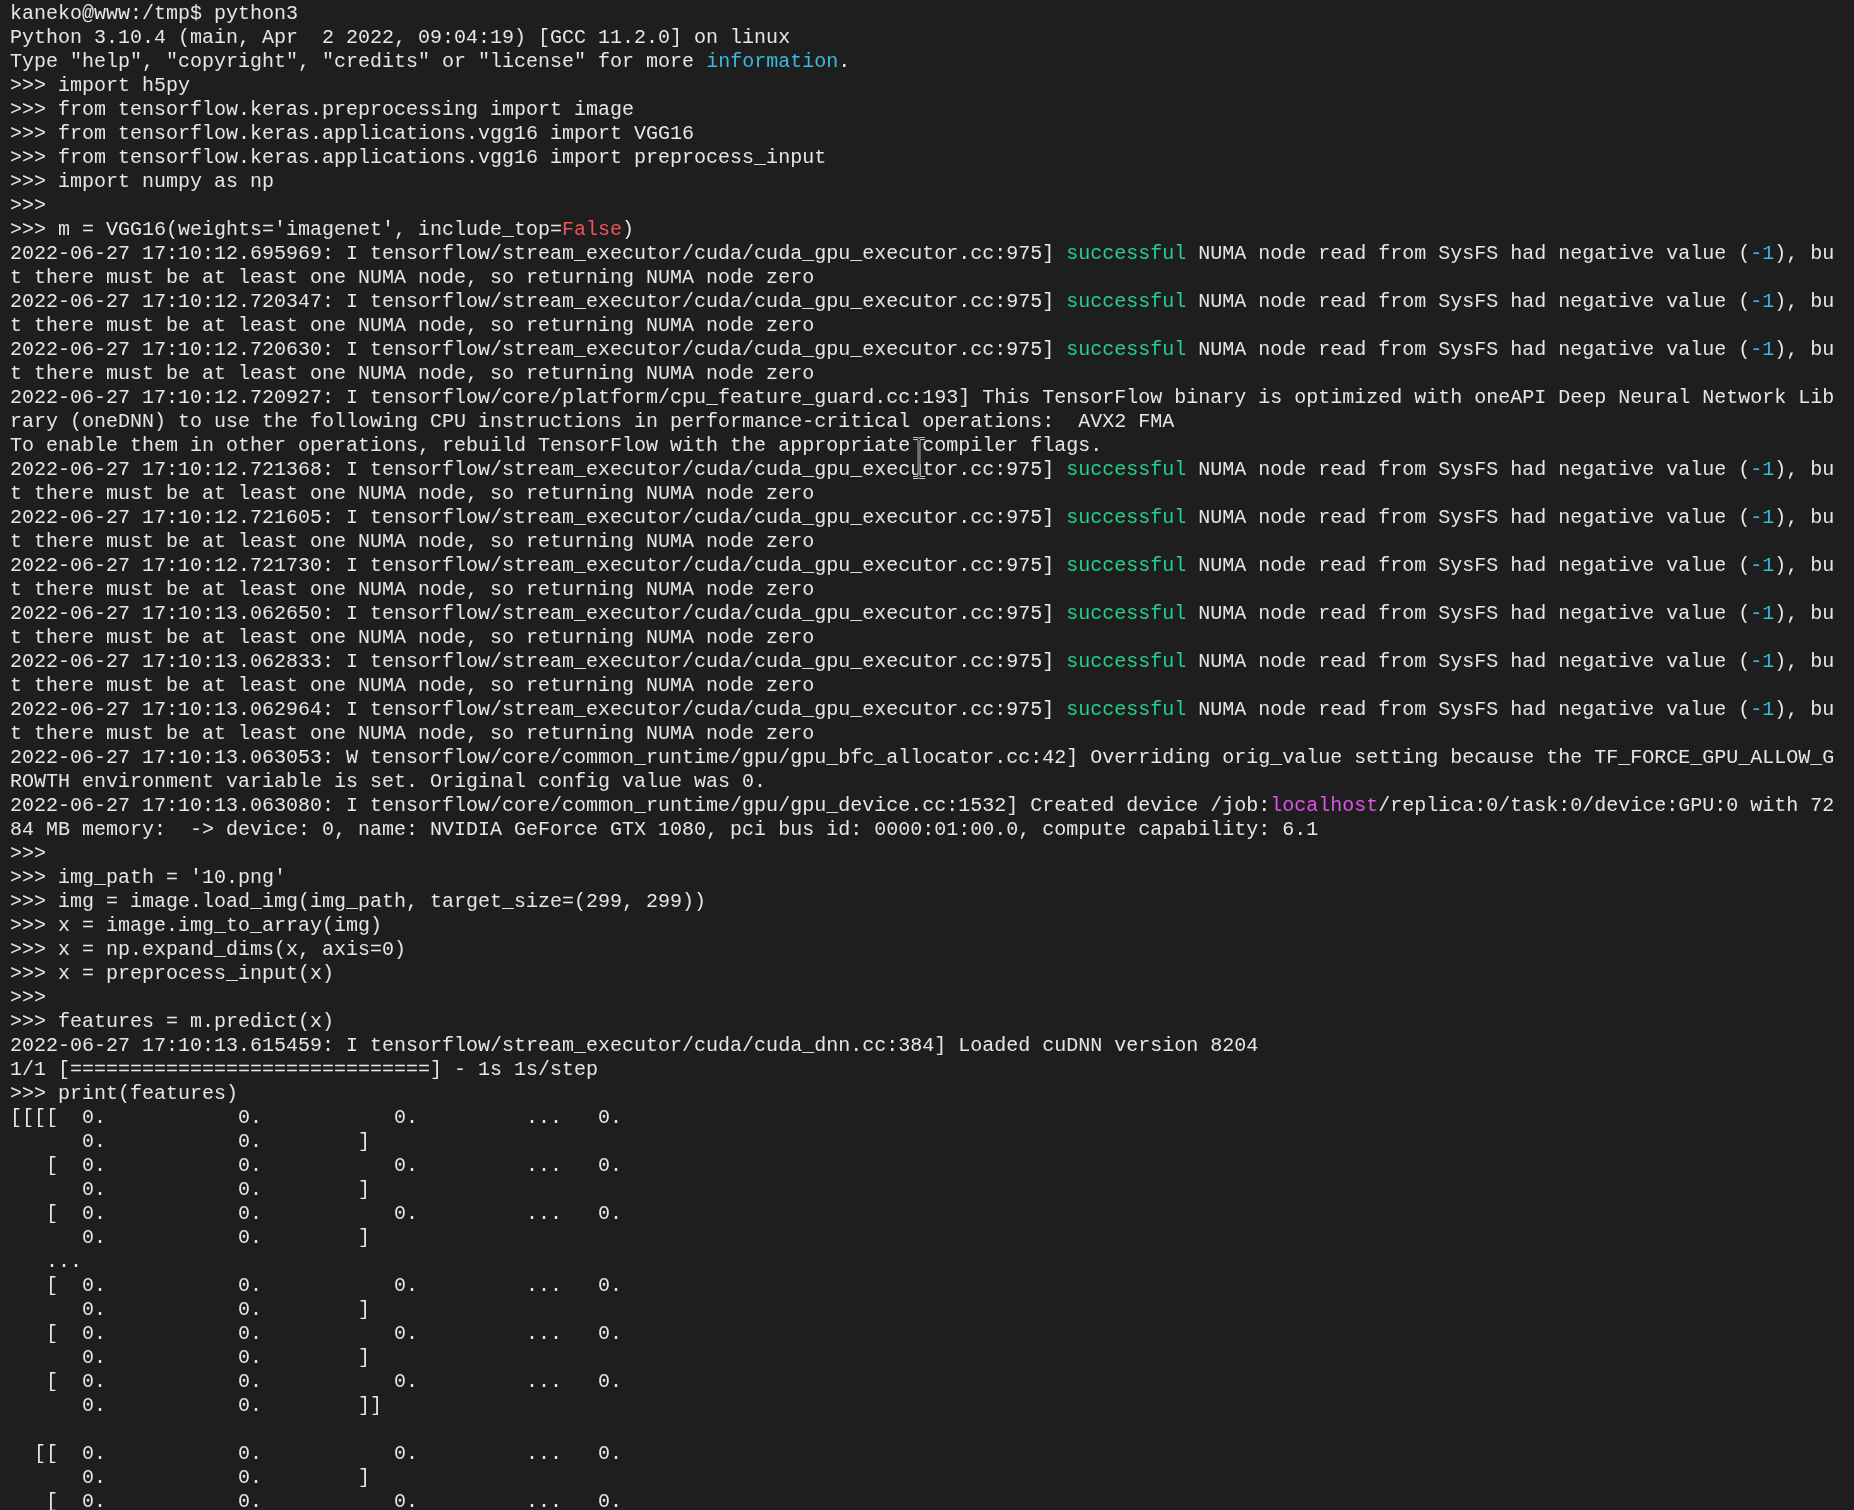  Describe the element at coordinates (124, 1094) in the screenshot. I see `terminal-line: >>> print(features)` at that location.